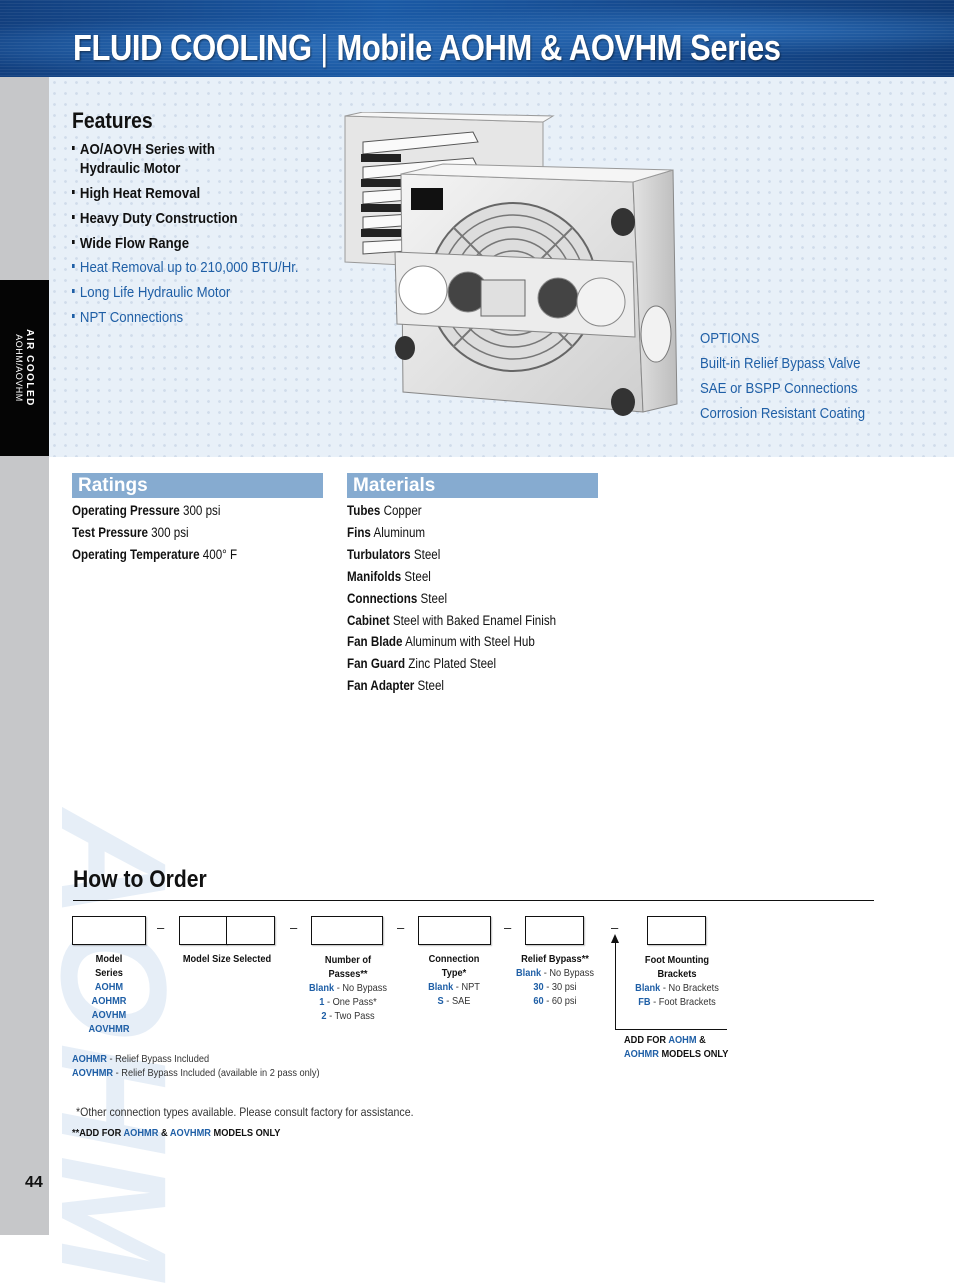 Image resolution: width=954 pixels, height=1284 pixels. I want to click on header-banner: FLUID COOLING | Mobile AOHM & AOVHM Series, so click(477, 38).